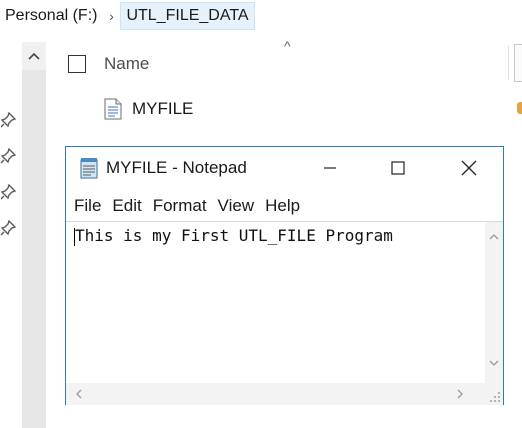  Describe the element at coordinates (34, 235) in the screenshot. I see `navigation-scrollbar` at that location.